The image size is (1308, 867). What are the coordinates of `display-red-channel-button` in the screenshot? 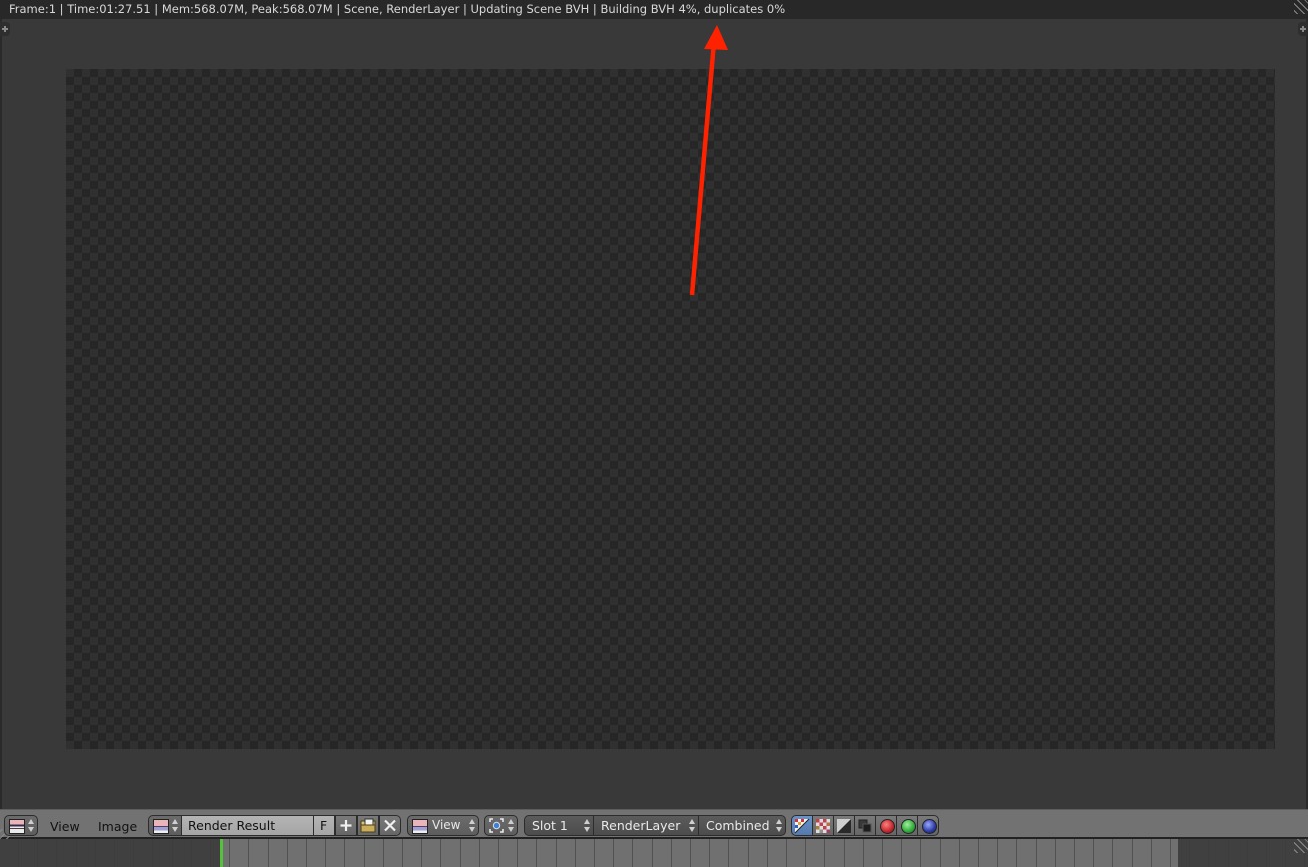 It's located at (886, 825).